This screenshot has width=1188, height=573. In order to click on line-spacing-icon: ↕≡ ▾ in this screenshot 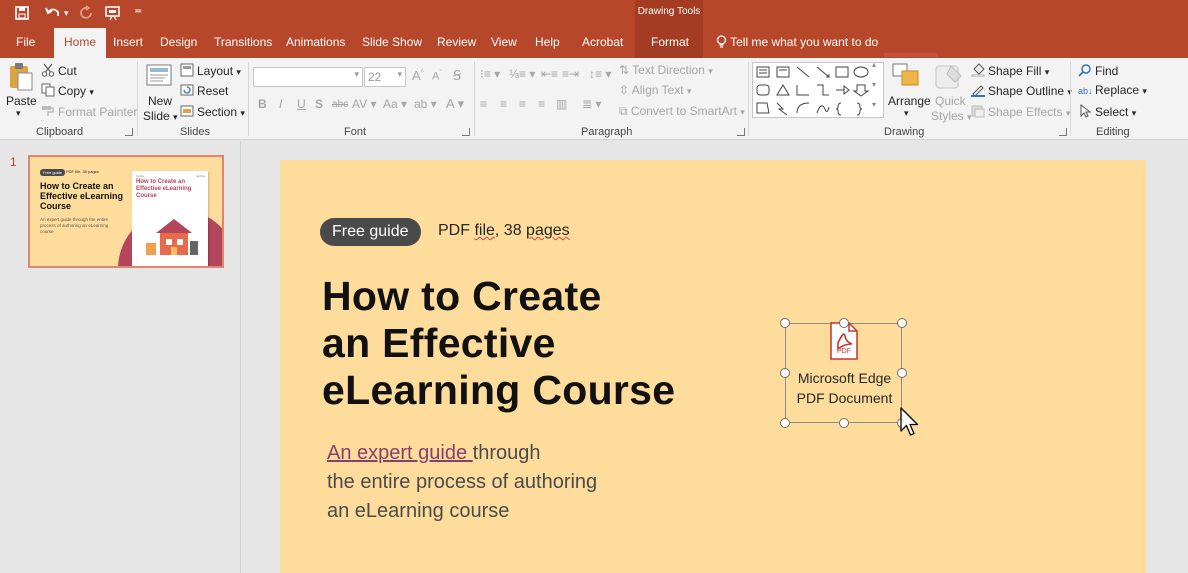, I will do `click(600, 74)`.